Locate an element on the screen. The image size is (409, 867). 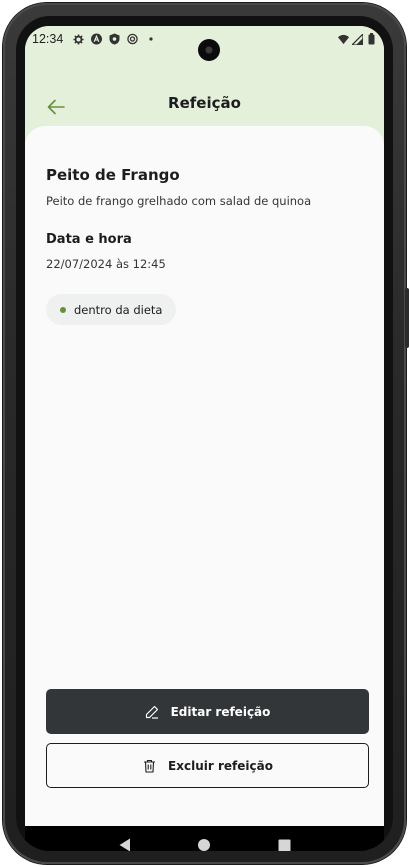
edit-meal-button: Editar refeição is located at coordinates (207, 711).